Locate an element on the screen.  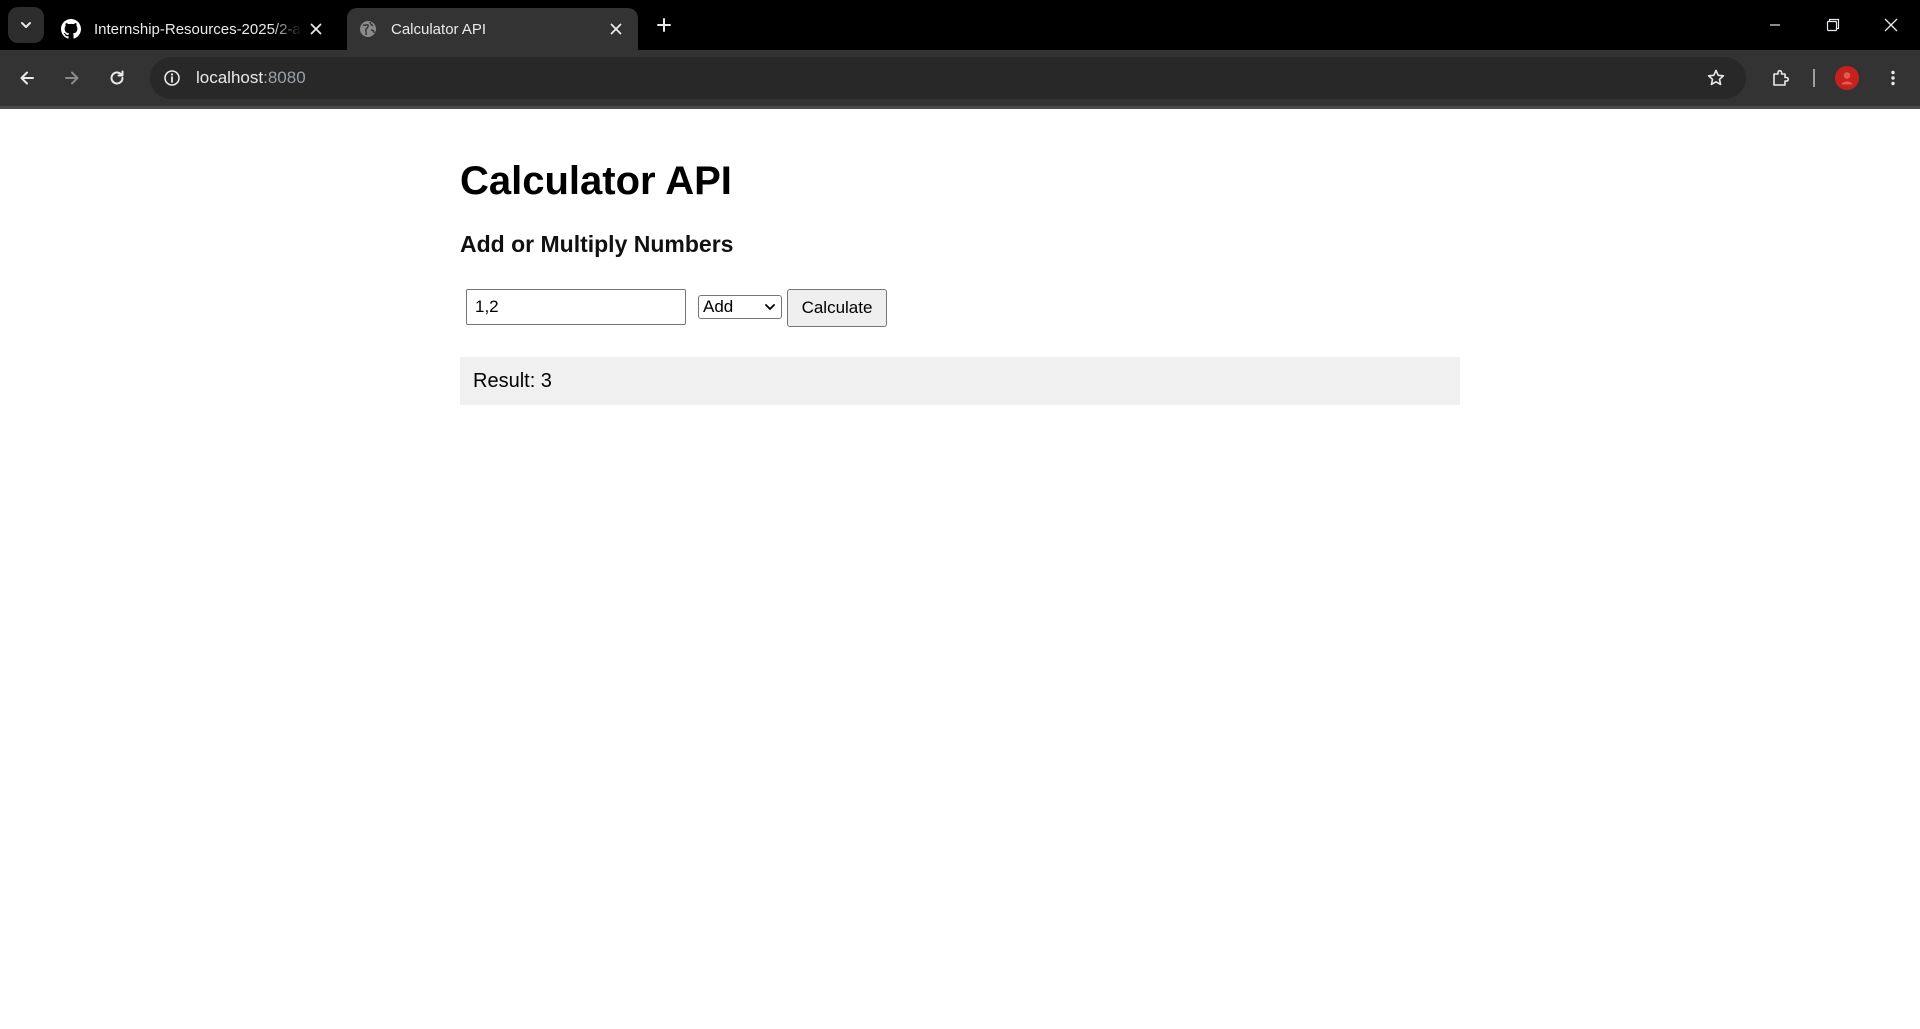
more-vert-icon is located at coordinates (1893, 78).